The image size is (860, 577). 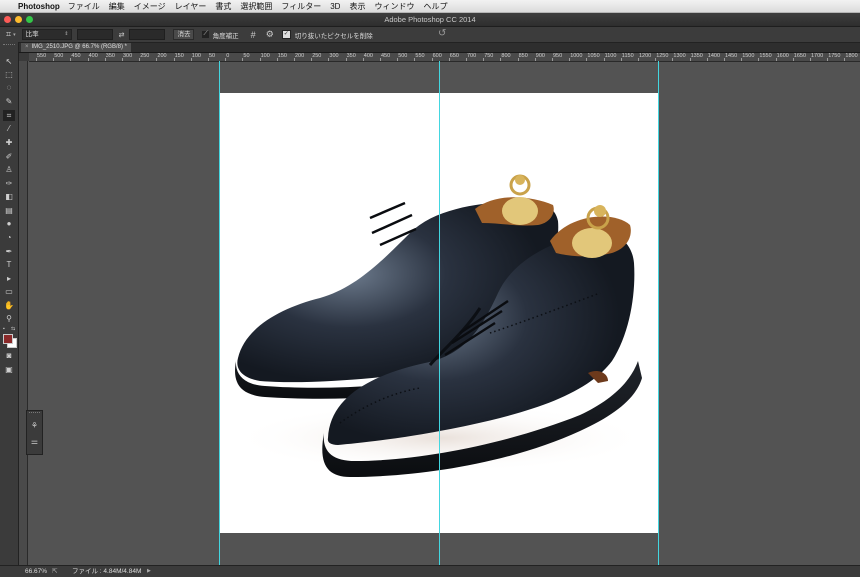 I want to click on move-tool-icon: ↖, so click(x=9, y=61).